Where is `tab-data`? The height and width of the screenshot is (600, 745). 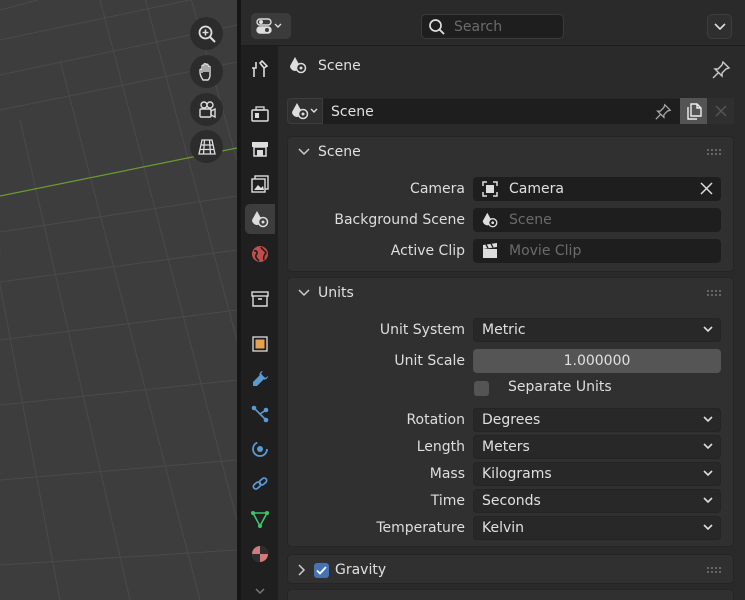 tab-data is located at coordinates (260, 519).